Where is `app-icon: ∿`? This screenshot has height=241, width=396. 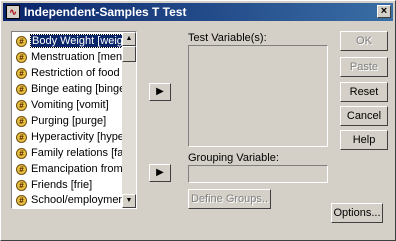 app-icon: ∿ is located at coordinates (13, 12).